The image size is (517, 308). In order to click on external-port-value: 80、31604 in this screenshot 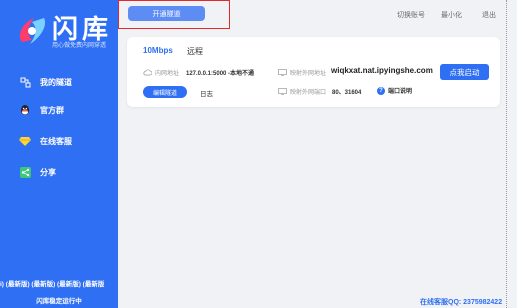, I will do `click(347, 93)`.